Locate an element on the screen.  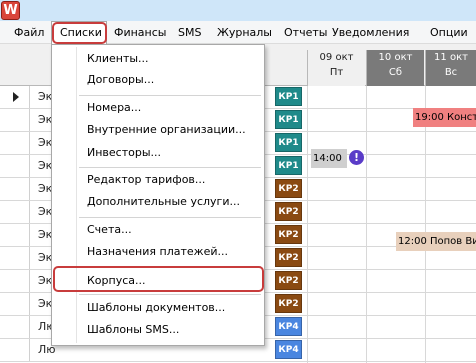
menu-lists: Списки is located at coordinates (79, 32).